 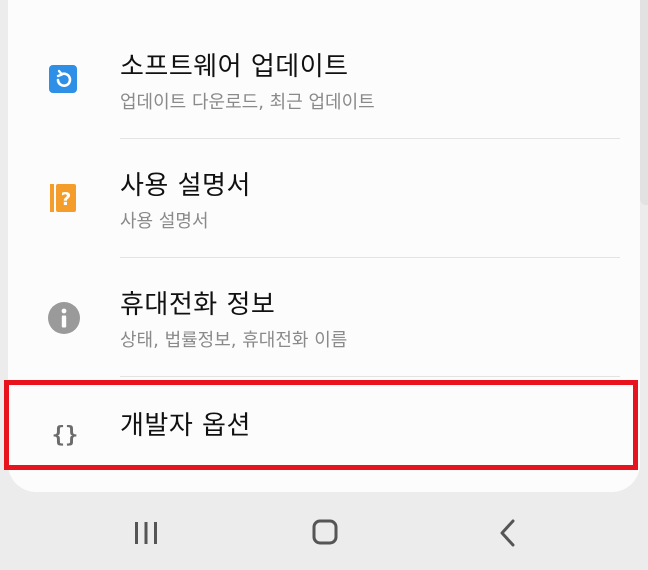 I want to click on menu-item-subtitle: 업데이트 다운로드, 최근 업데이트, so click(x=247, y=102).